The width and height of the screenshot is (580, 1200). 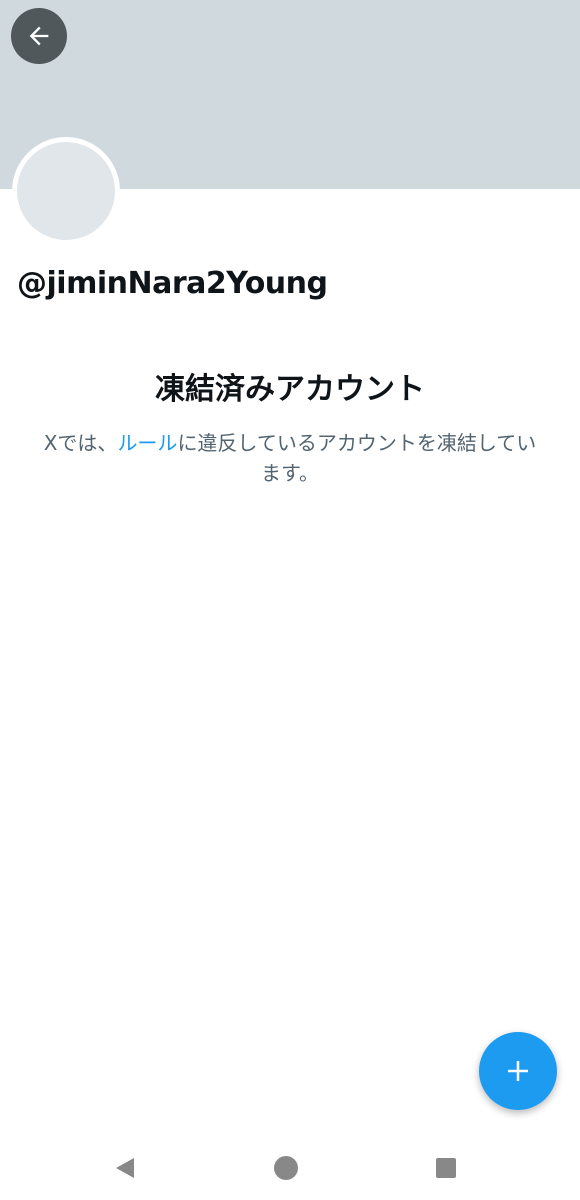 I want to click on avatar-placeholder, so click(x=66, y=191).